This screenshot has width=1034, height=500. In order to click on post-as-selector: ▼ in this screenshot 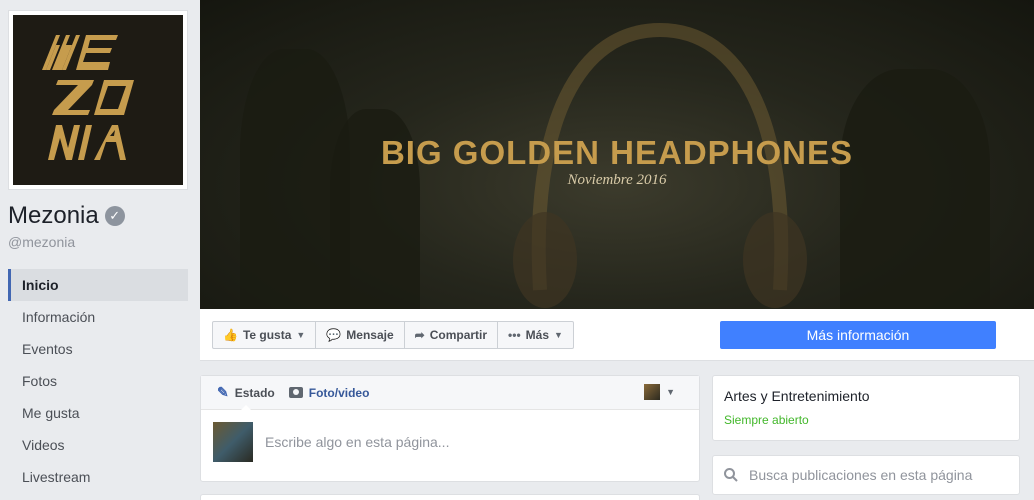, I will do `click(659, 392)`.